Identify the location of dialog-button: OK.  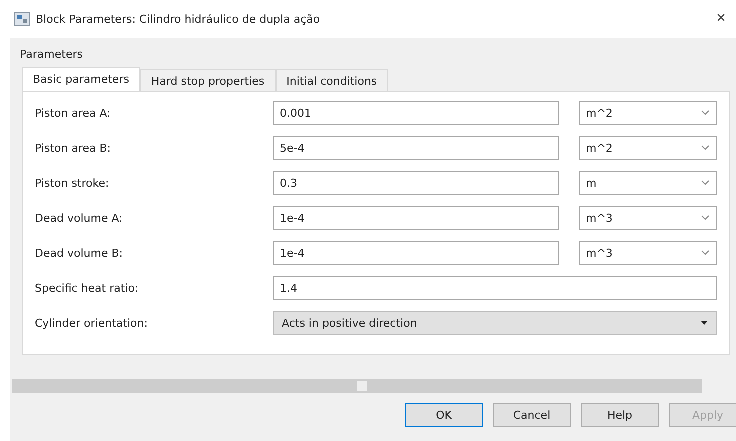
(444, 415).